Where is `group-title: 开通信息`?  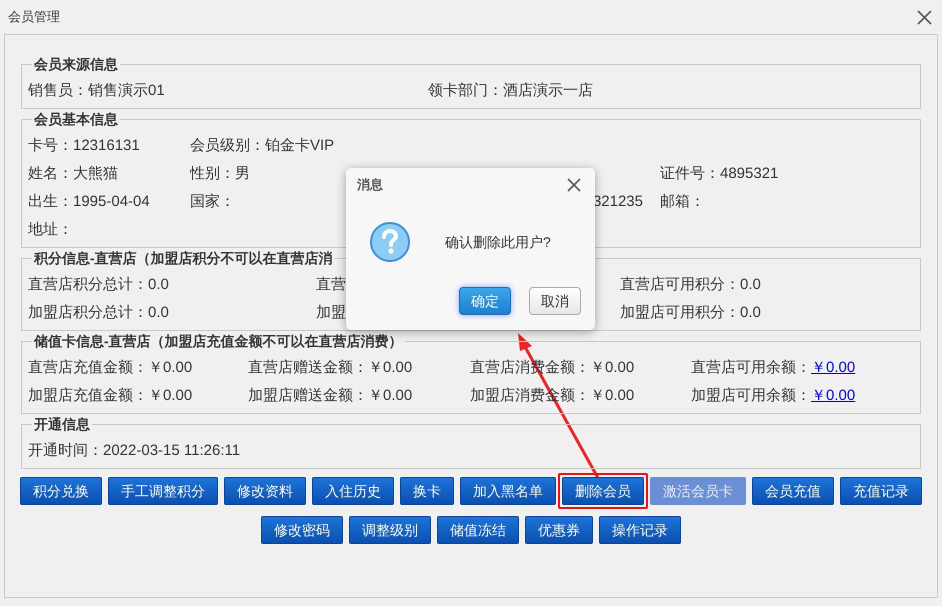 group-title: 开通信息 is located at coordinates (62, 424).